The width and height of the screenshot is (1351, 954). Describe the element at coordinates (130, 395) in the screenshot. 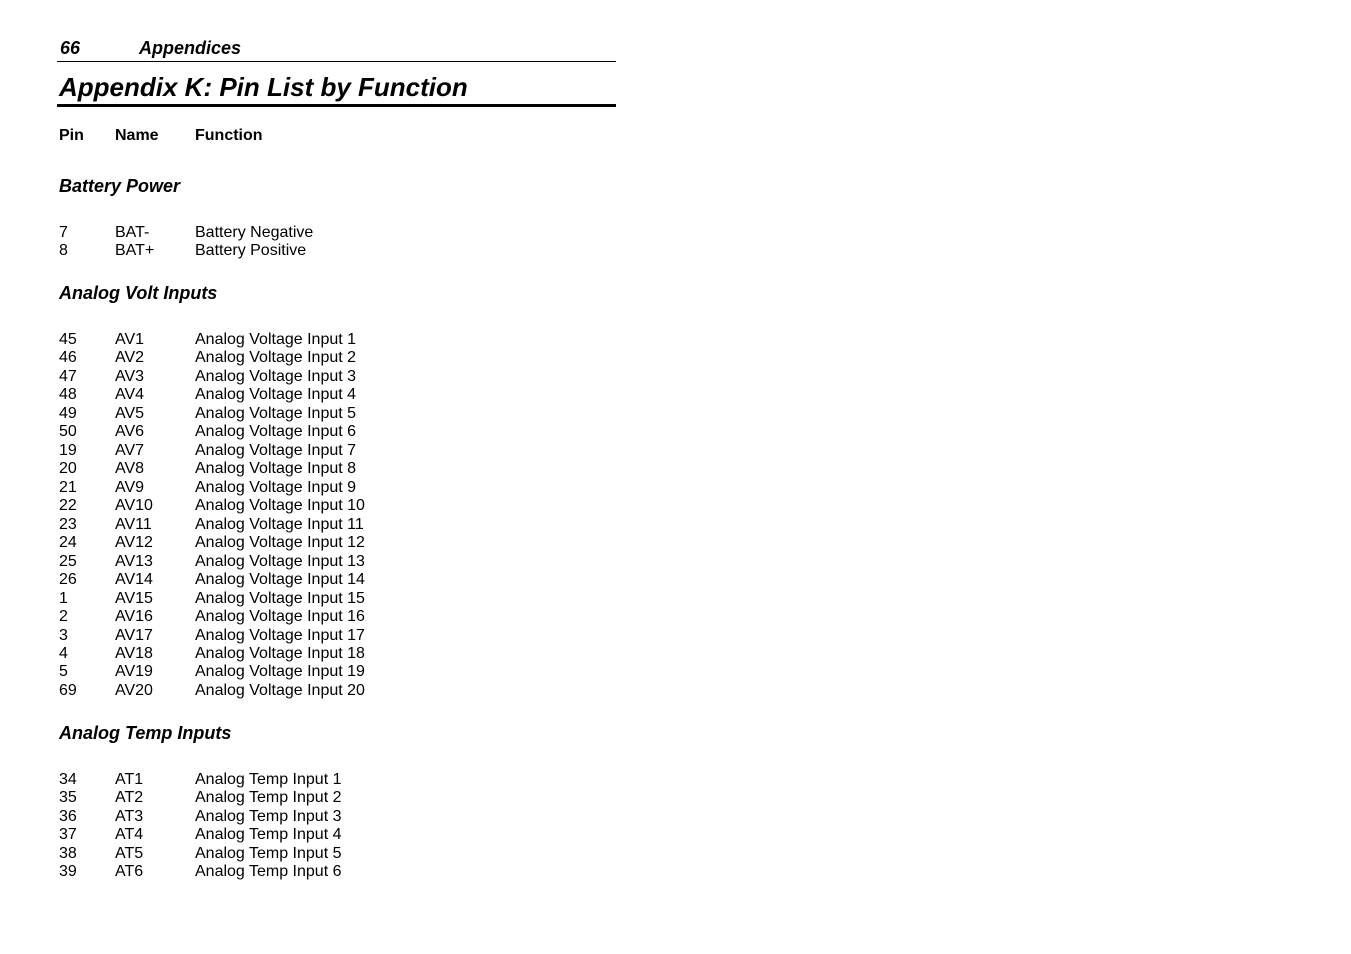

I see `pin-name: AV4` at that location.